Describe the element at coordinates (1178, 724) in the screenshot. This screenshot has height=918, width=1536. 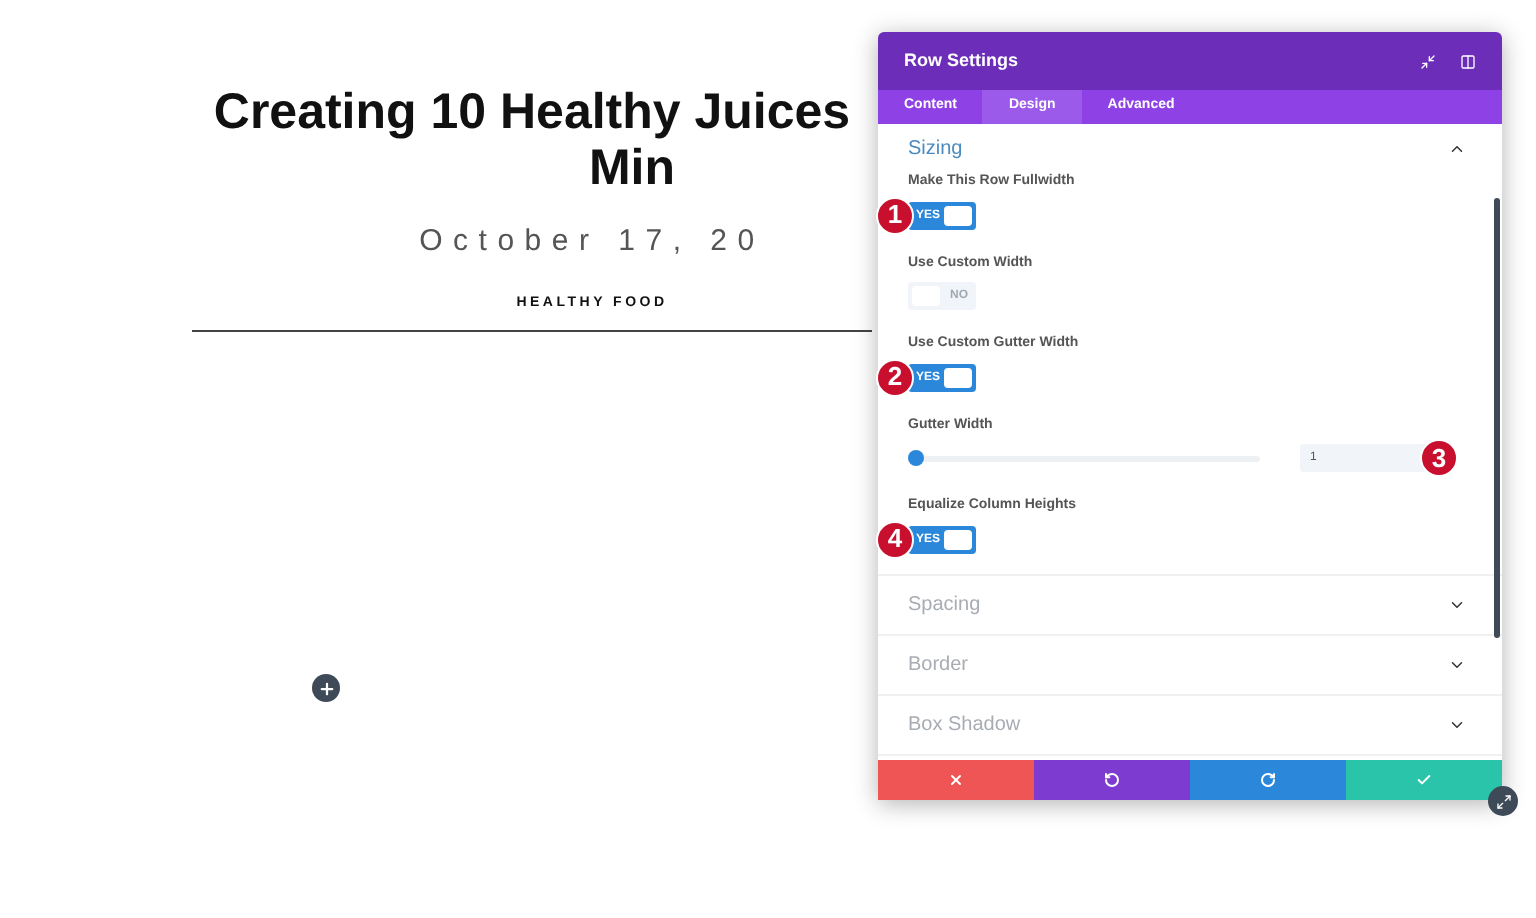
I see `section-header: Box Shadow` at that location.